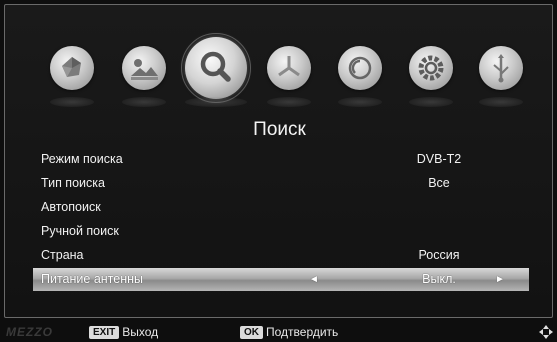 The image size is (557, 342). I want to click on row-value: Все, so click(439, 183).